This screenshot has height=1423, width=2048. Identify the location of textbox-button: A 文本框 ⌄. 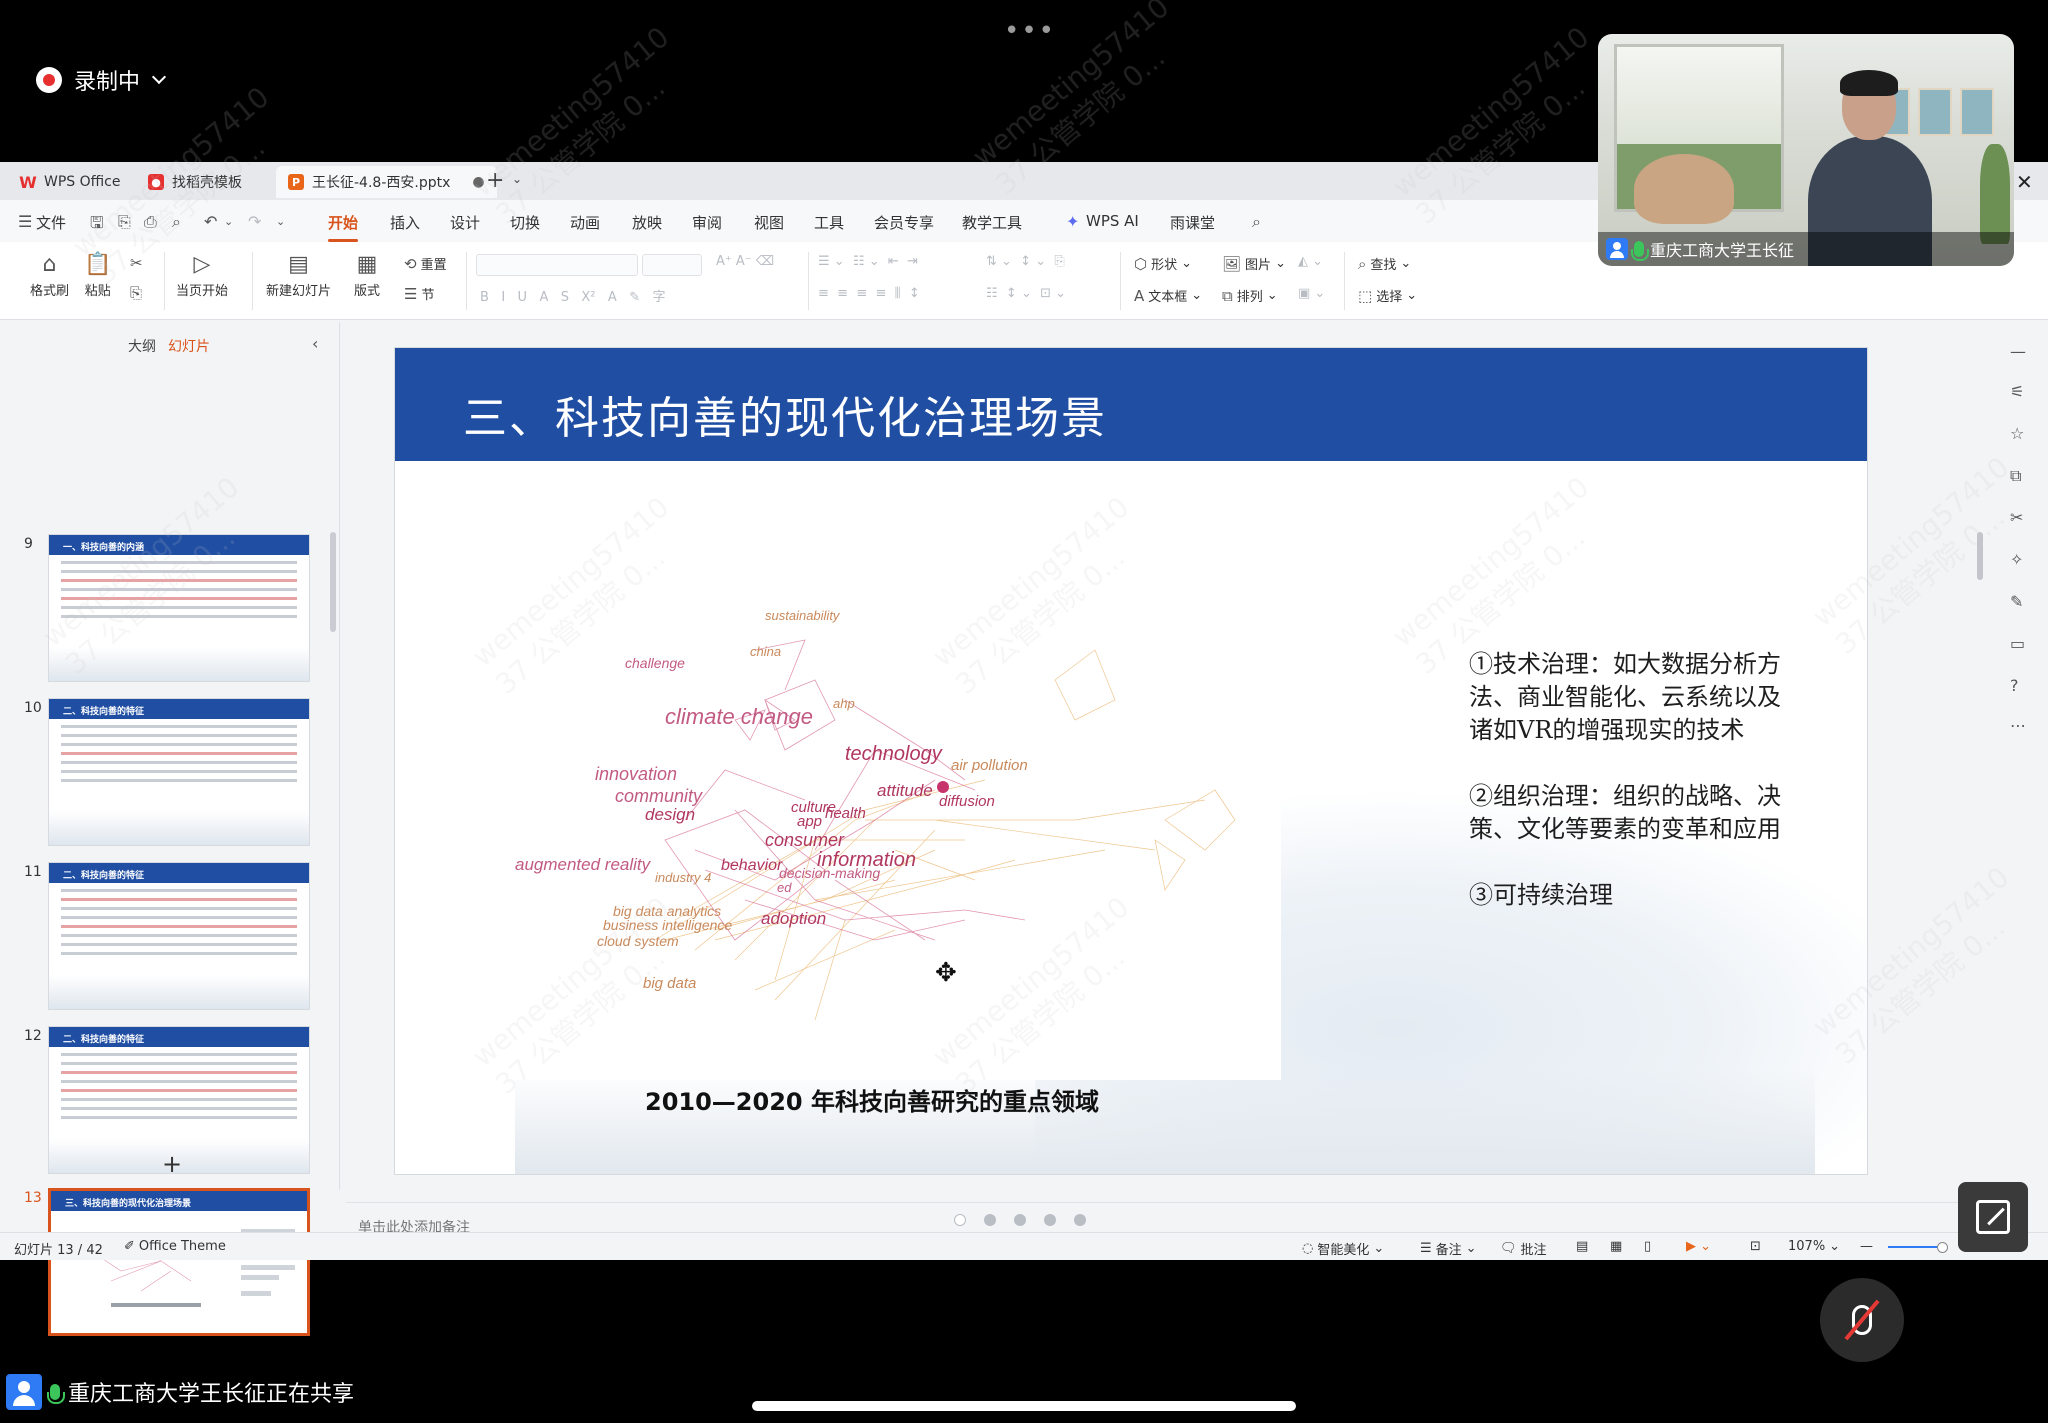
(1168, 296).